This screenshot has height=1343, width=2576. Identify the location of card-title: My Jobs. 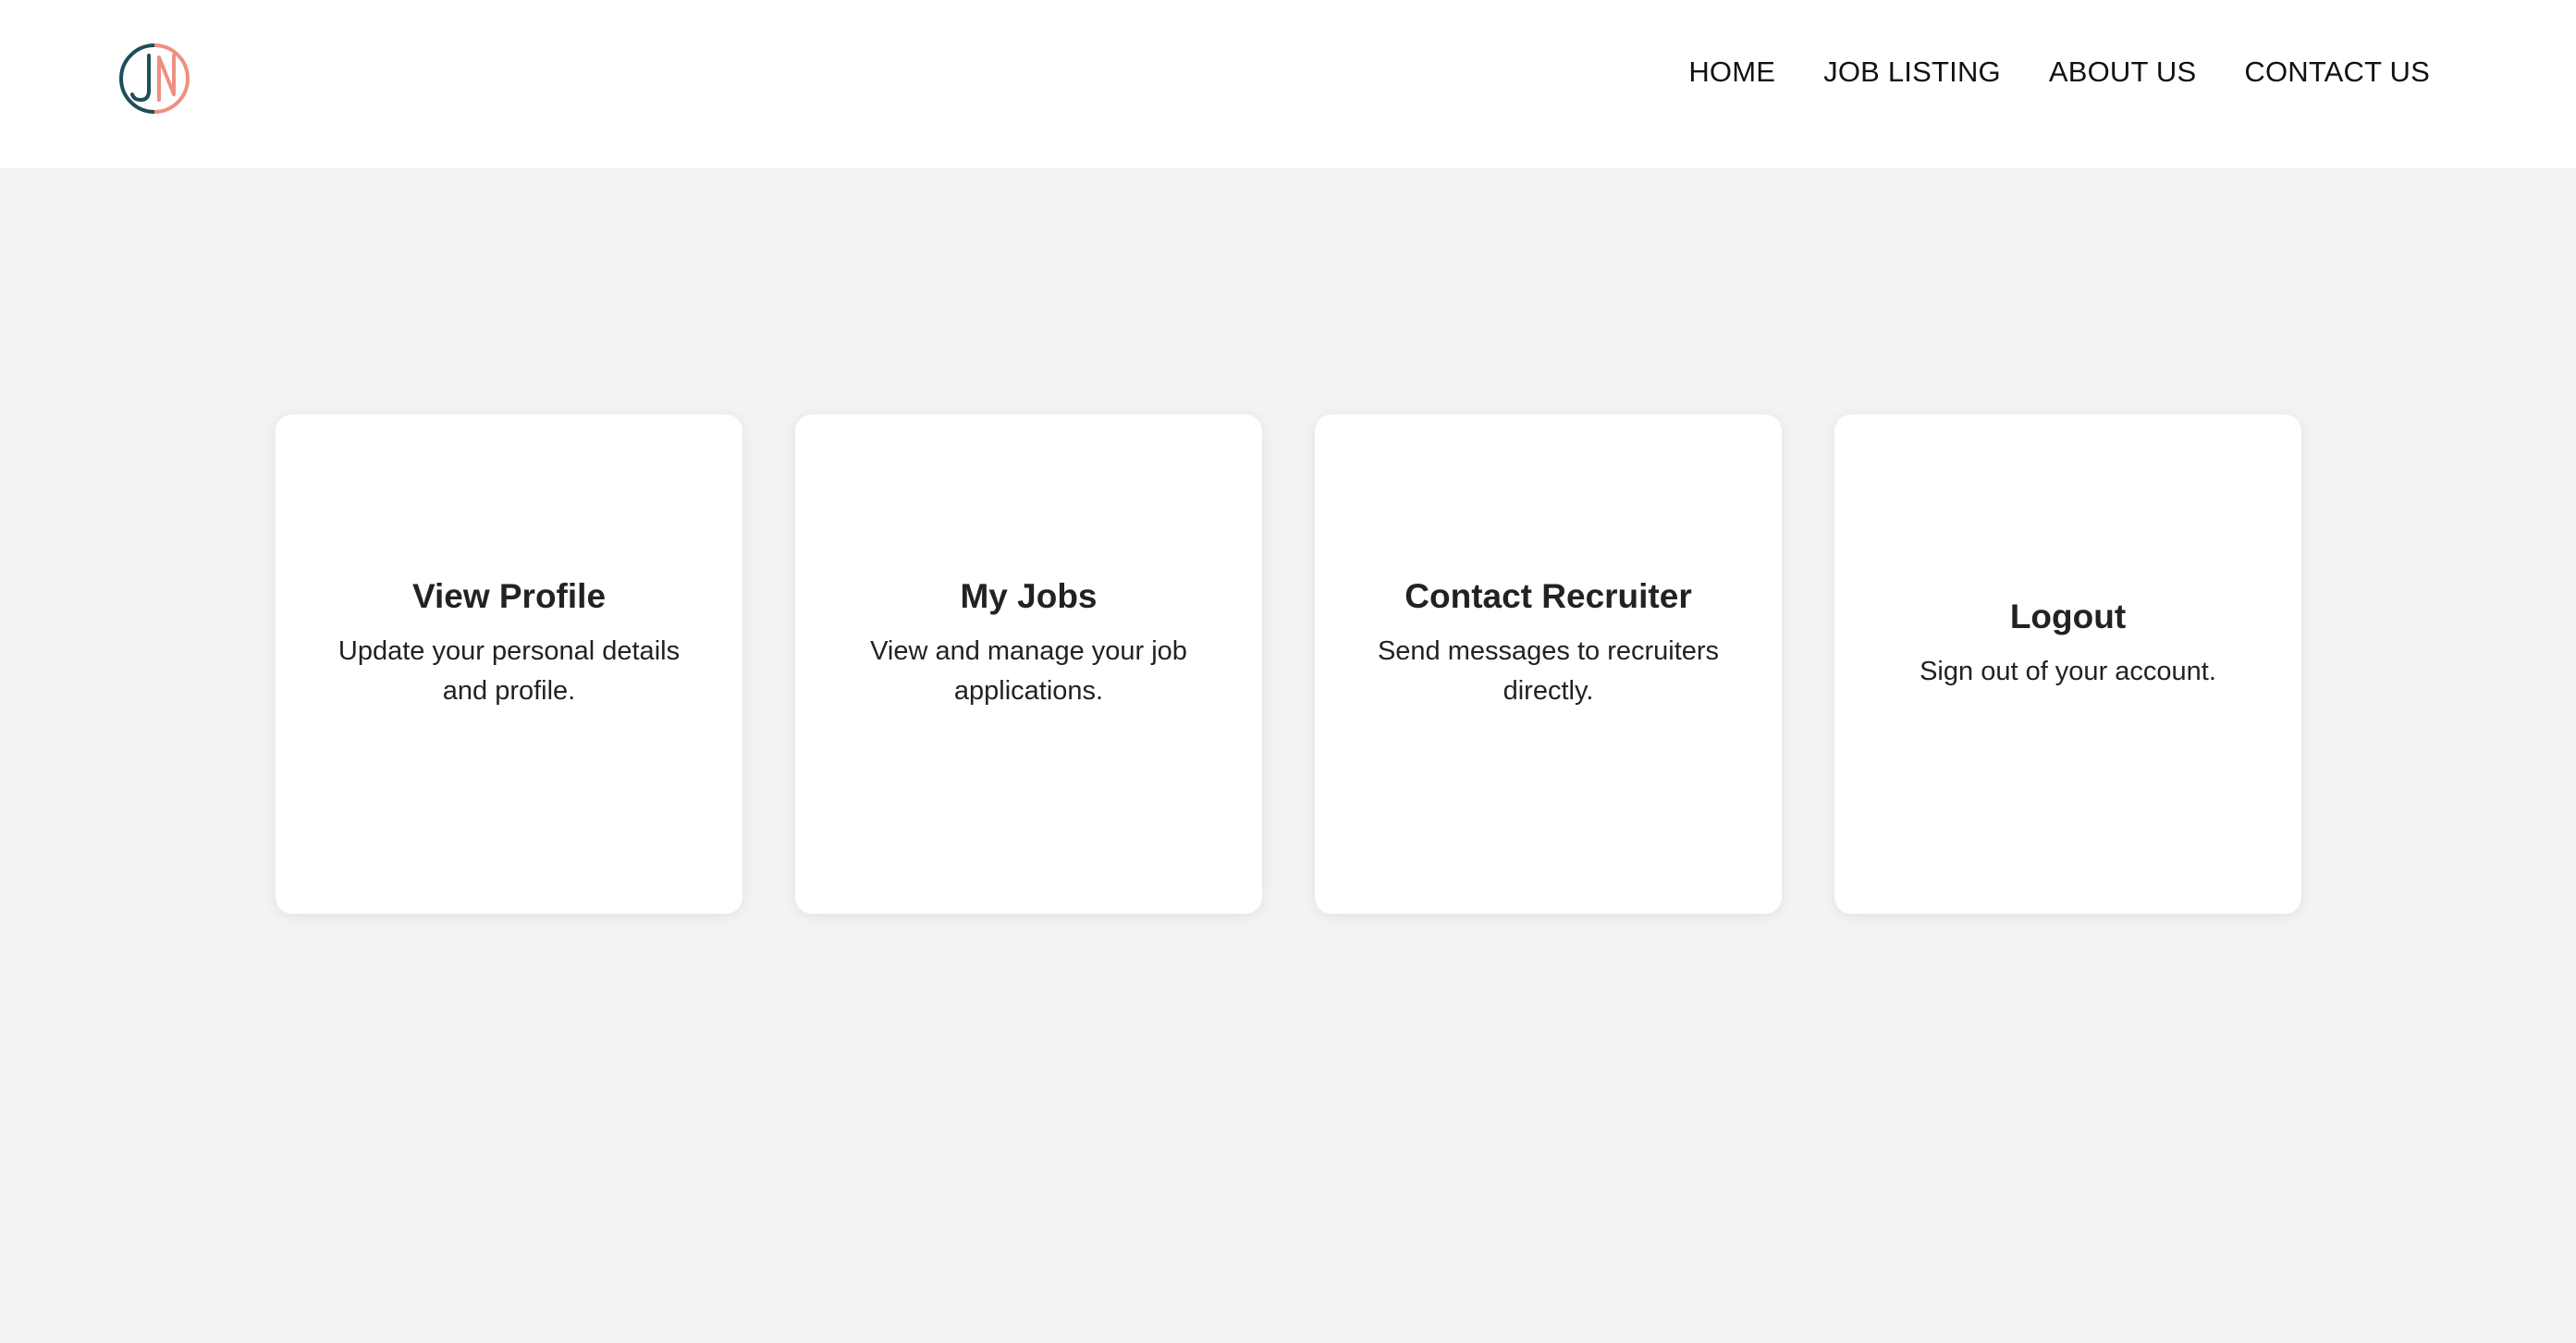
(1029, 596).